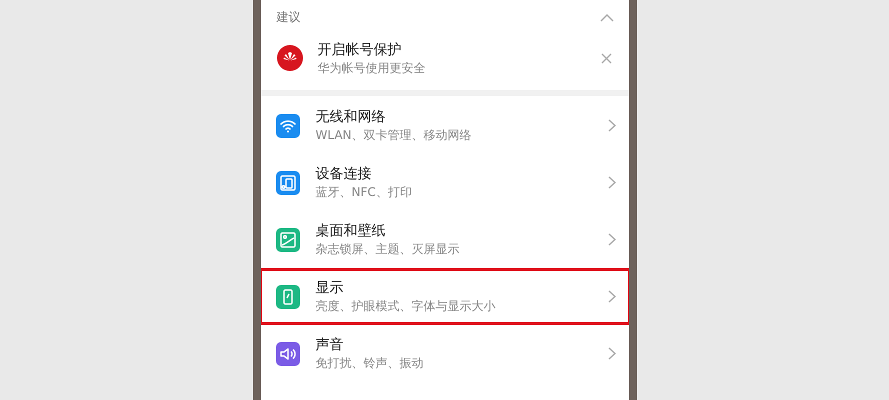 The height and width of the screenshot is (400, 889). Describe the element at coordinates (289, 58) in the screenshot. I see `logo-icon` at that location.